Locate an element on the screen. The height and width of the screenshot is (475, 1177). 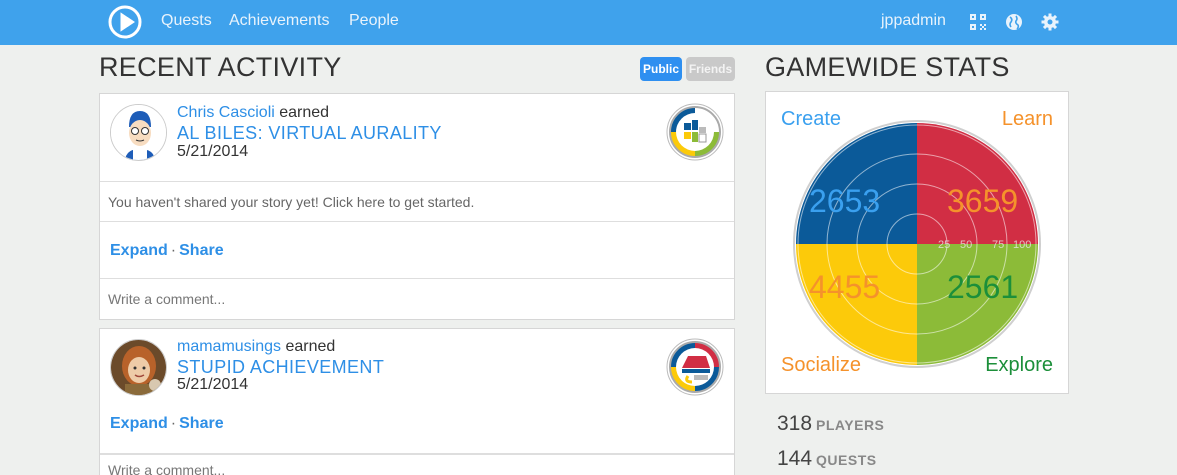
nav-achievements-link: Achievements is located at coordinates (279, 21).